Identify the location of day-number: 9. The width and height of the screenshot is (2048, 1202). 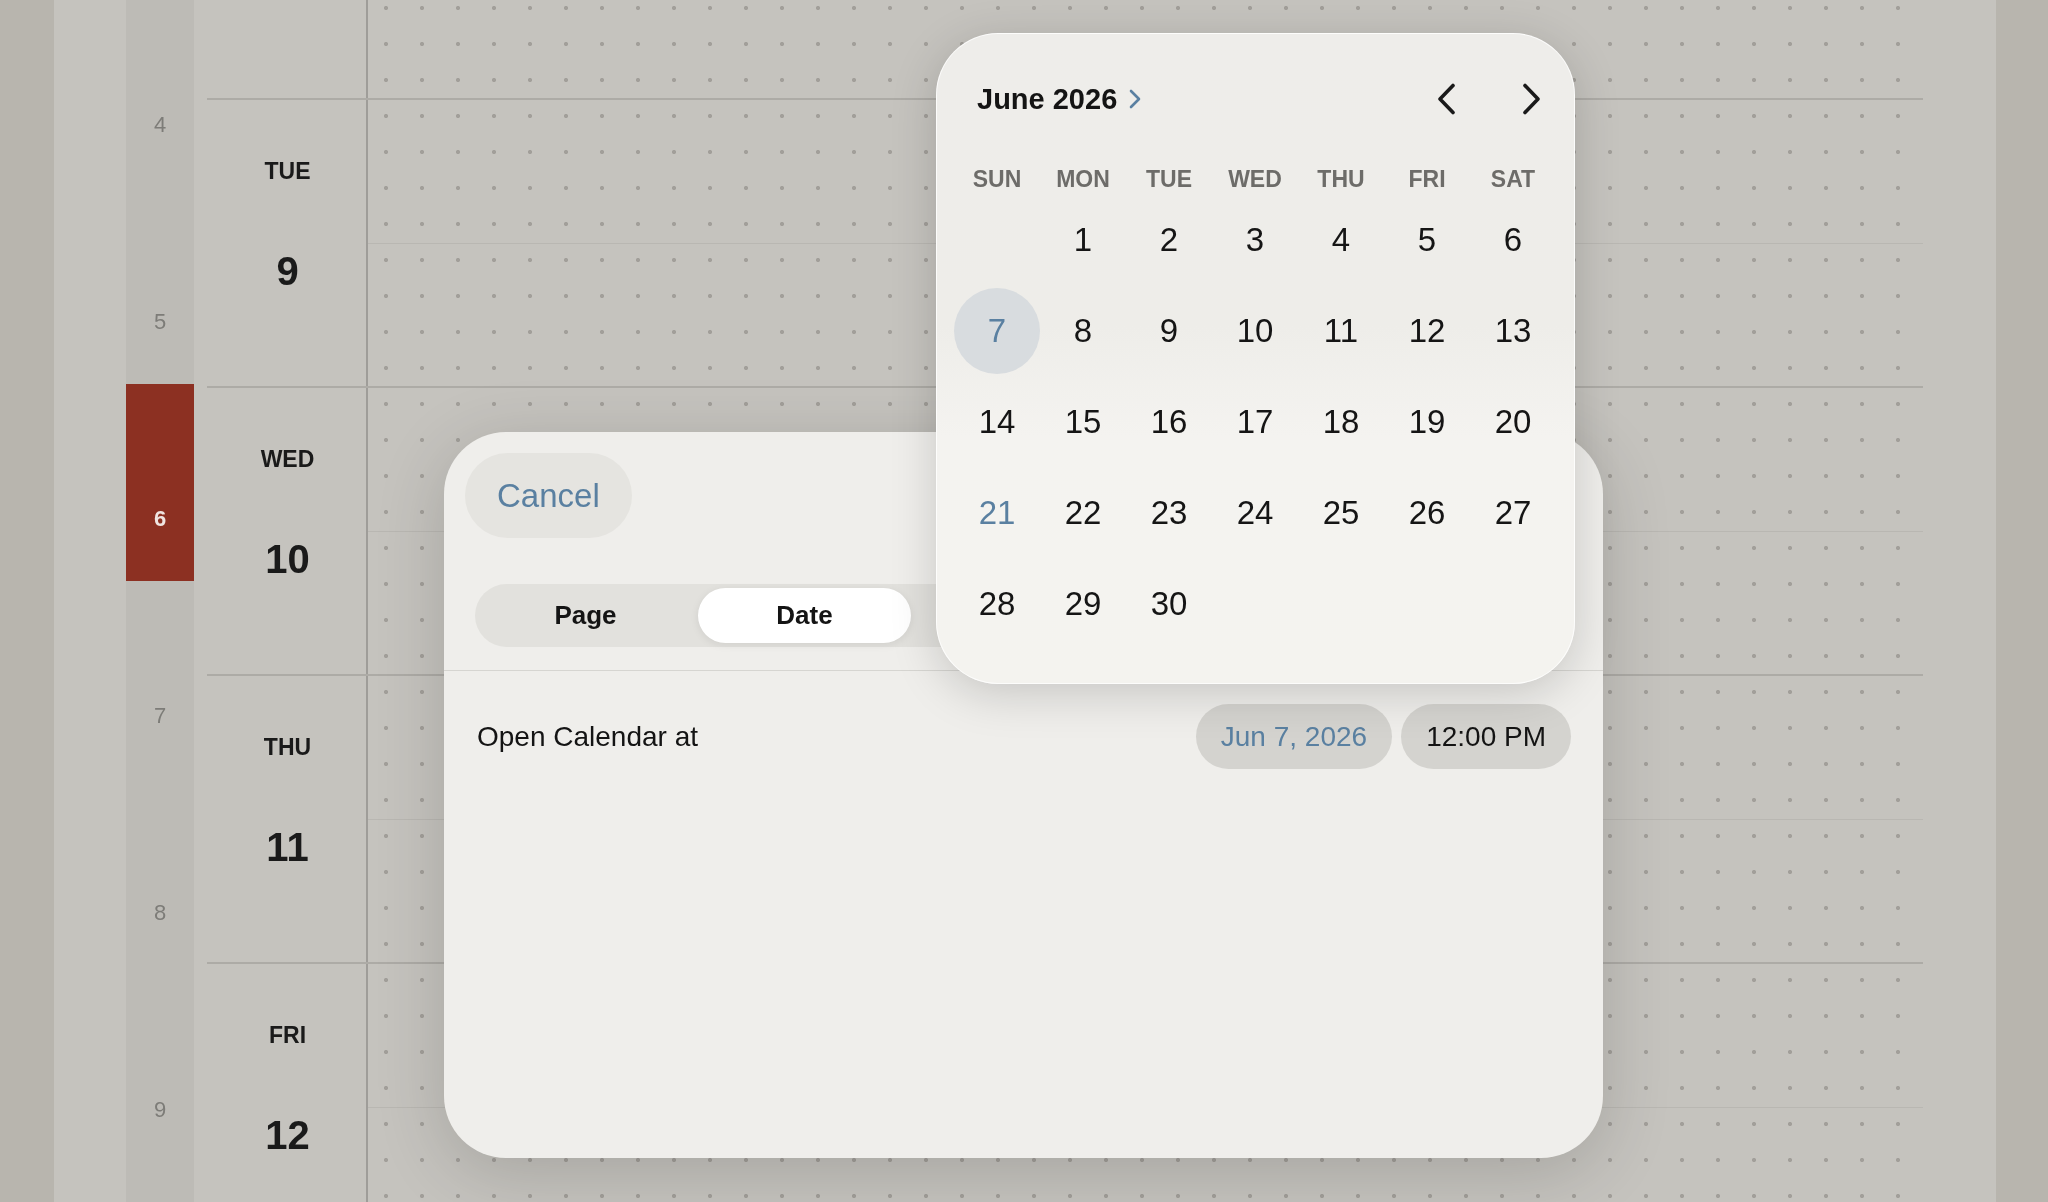
(287, 271).